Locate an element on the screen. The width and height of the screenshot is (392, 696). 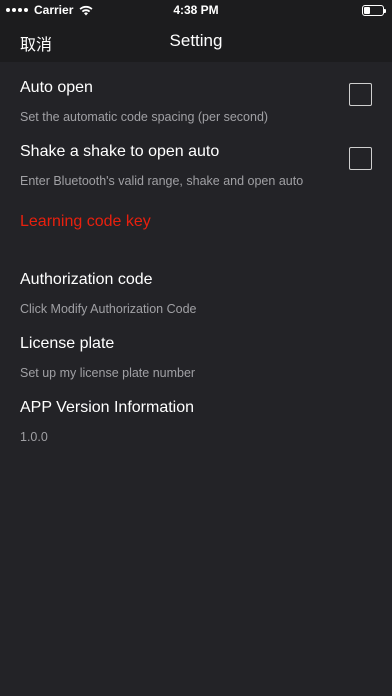
auto-open-checkbox is located at coordinates (360, 94).